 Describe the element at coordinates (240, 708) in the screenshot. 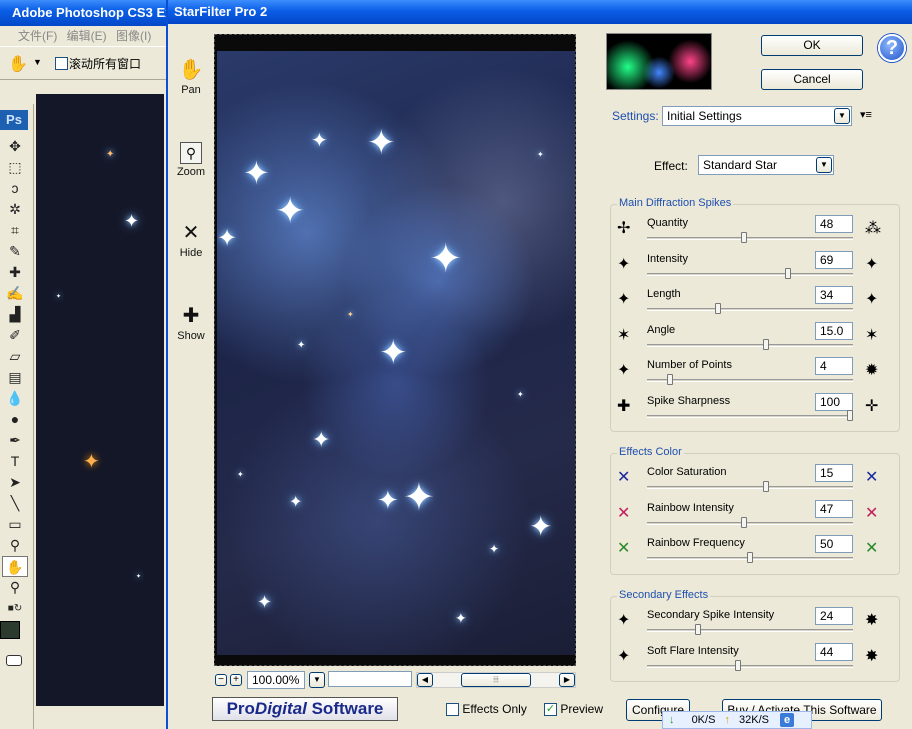

I see `brand-prefix: Pro` at that location.